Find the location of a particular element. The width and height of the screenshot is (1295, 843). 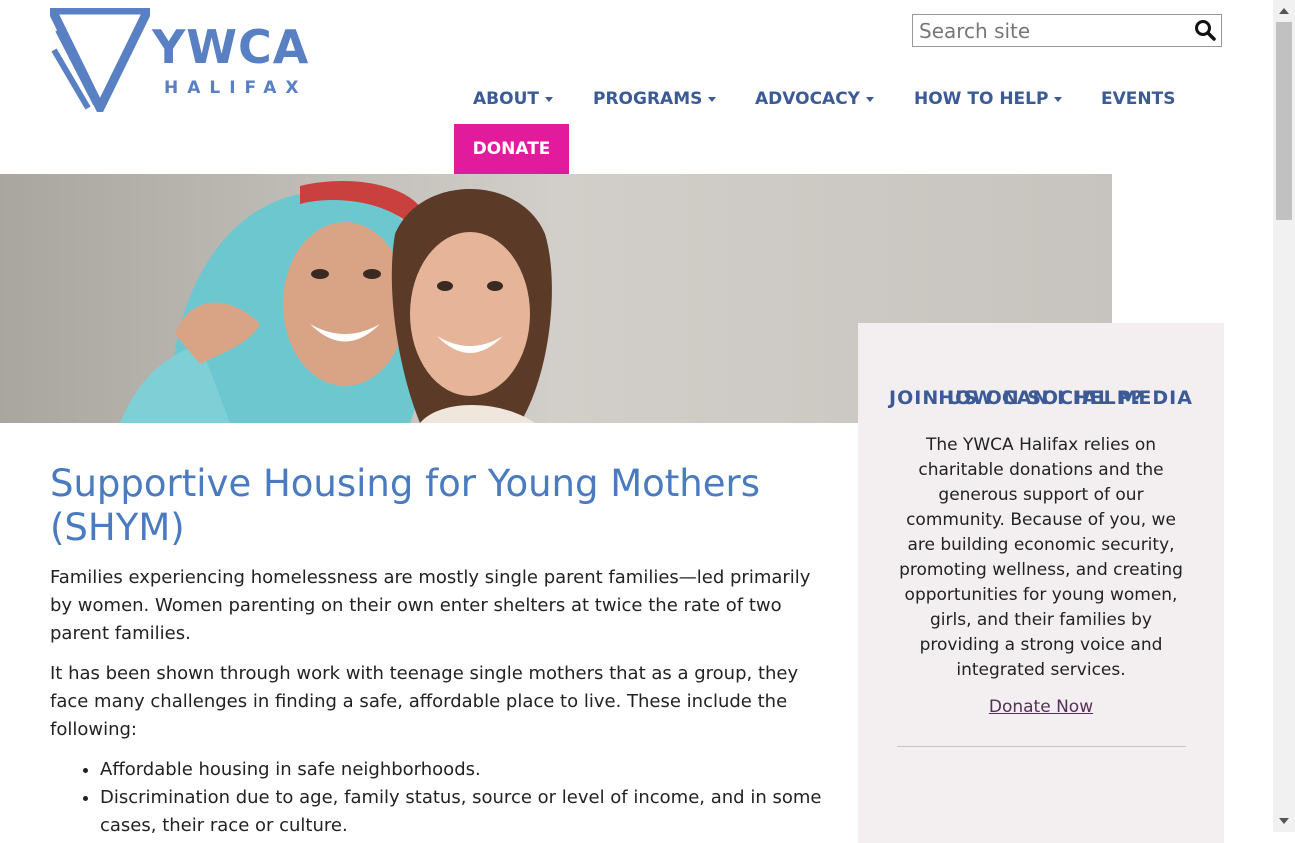

ywca-logo: YWCA HALIFAX is located at coordinates (181, 60).